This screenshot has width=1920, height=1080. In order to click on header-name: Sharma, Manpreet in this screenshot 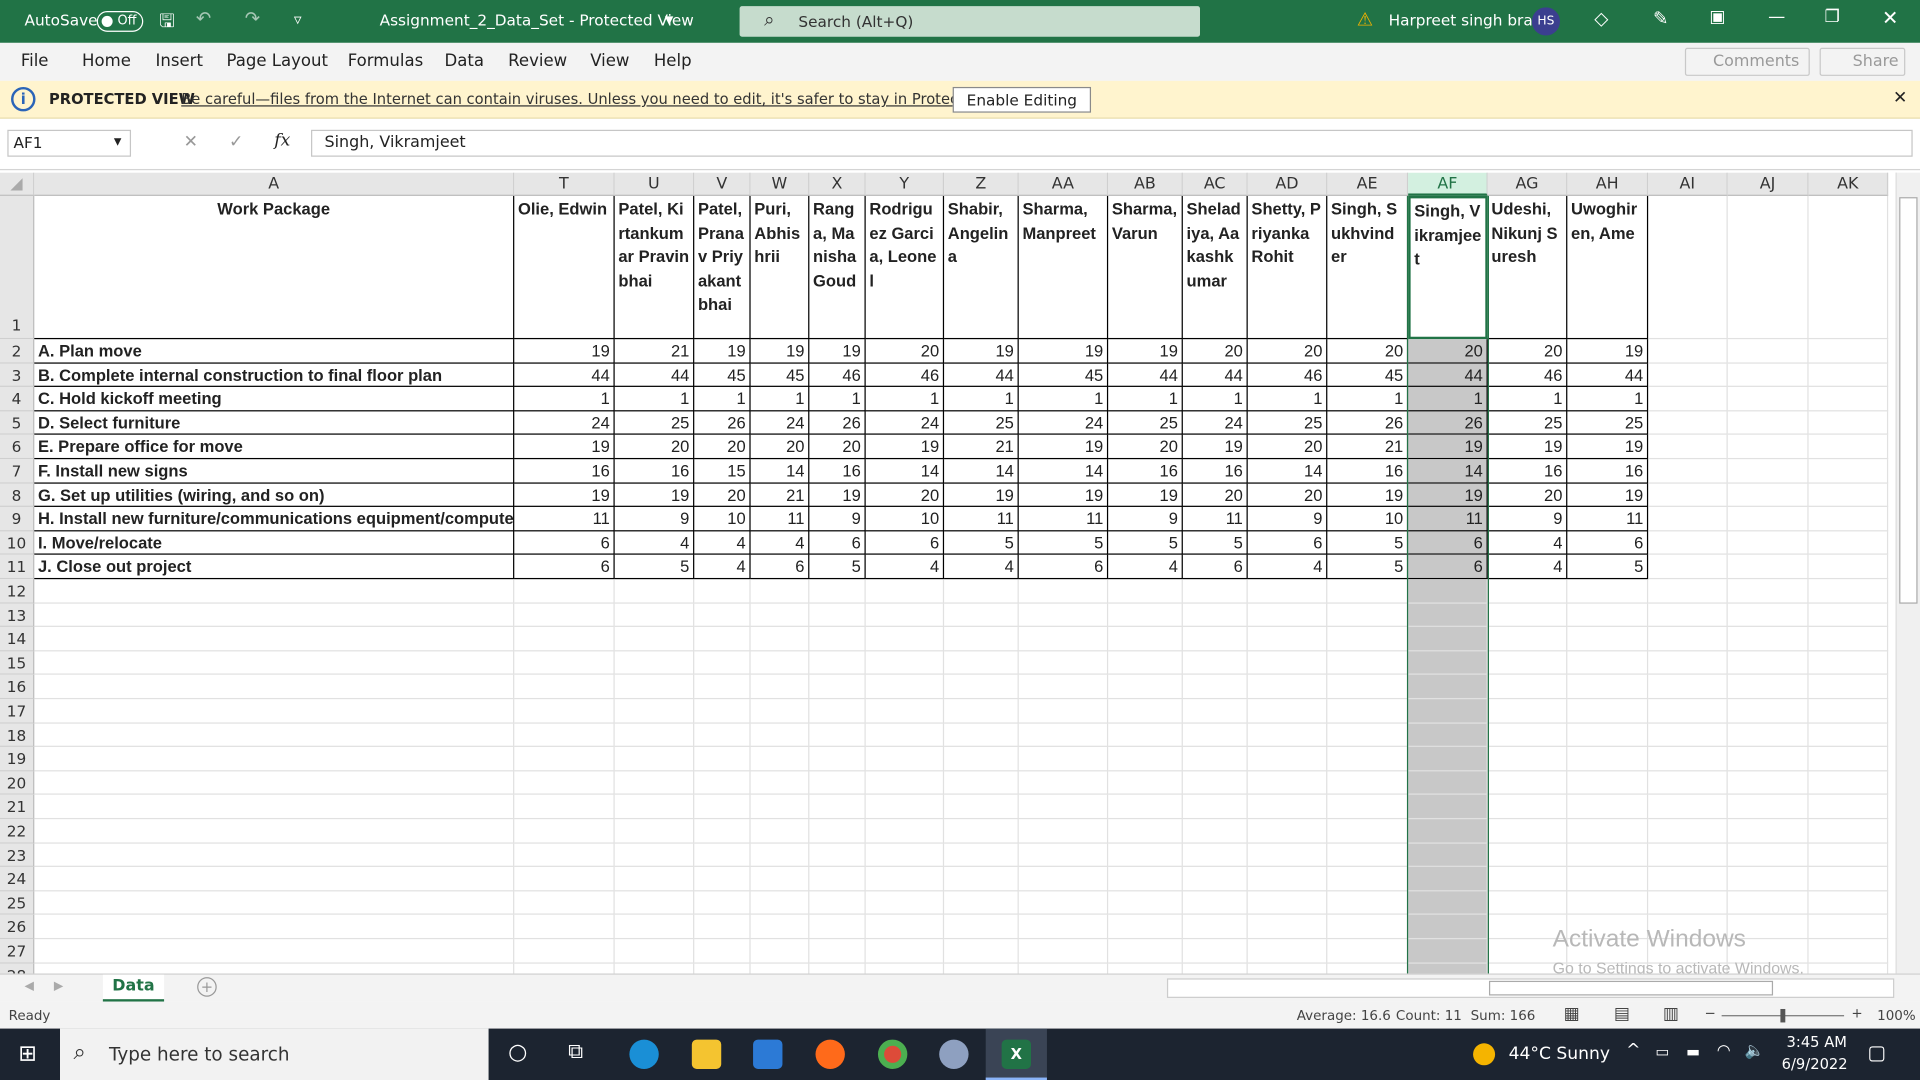, I will do `click(1063, 267)`.